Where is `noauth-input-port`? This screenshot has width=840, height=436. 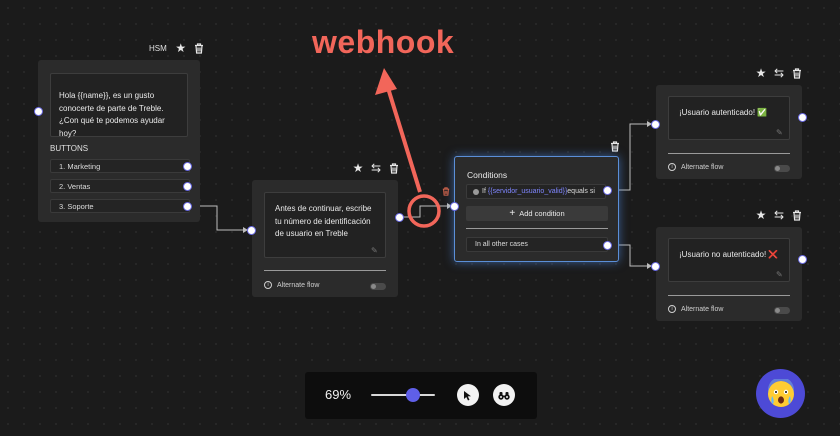 noauth-input-port is located at coordinates (655, 266).